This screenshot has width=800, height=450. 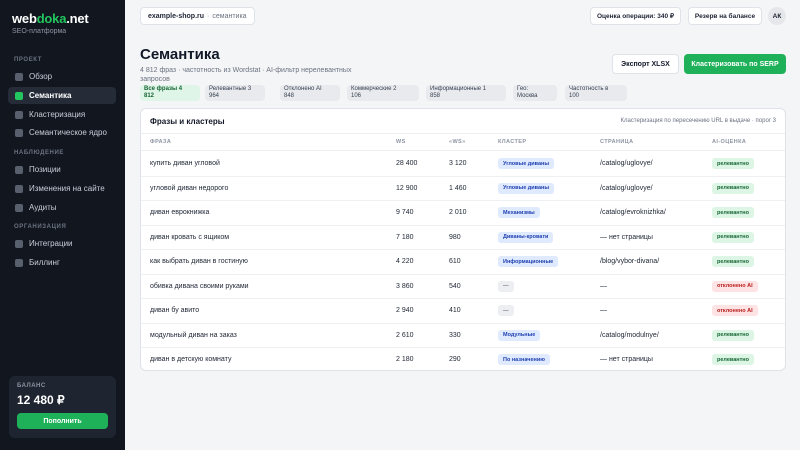 What do you see at coordinates (526, 237) in the screenshot?
I see `cluster-tag: Диваны-кровати` at bounding box center [526, 237].